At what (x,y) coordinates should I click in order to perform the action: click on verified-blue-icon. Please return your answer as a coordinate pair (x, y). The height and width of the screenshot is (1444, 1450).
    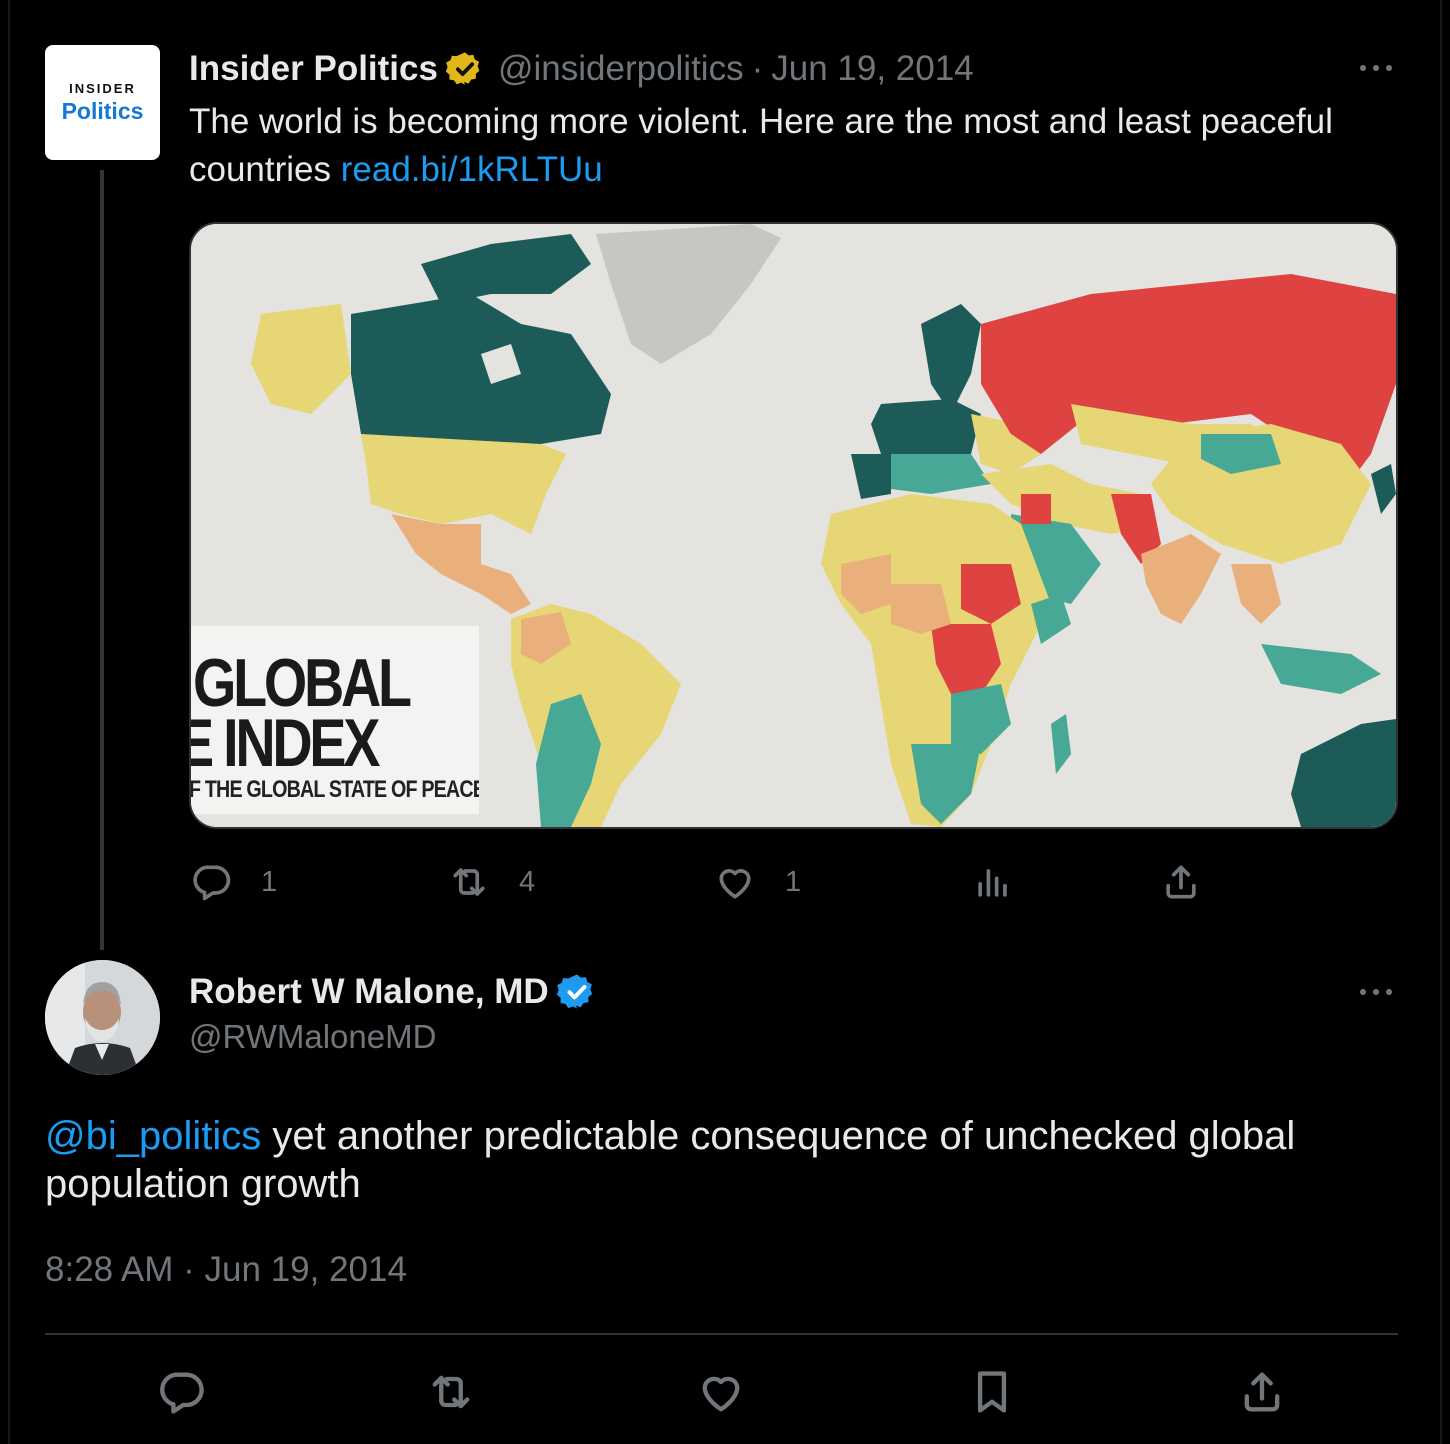
    Looking at the image, I should click on (574, 991).